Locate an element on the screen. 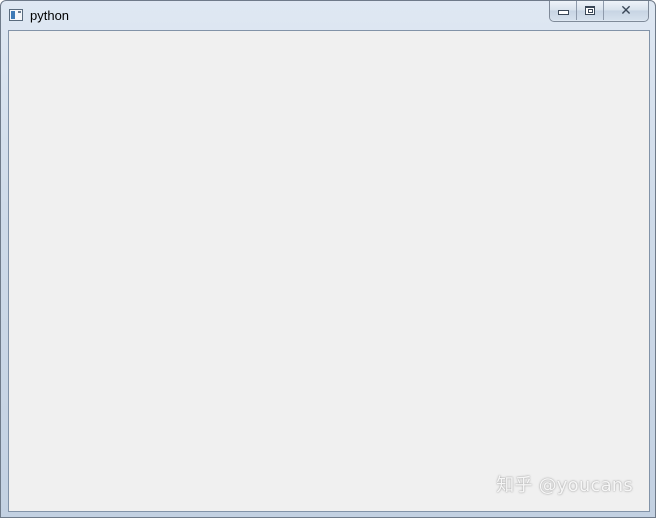 Image resolution: width=656 pixels, height=518 pixels. window-app-icon is located at coordinates (16, 15).